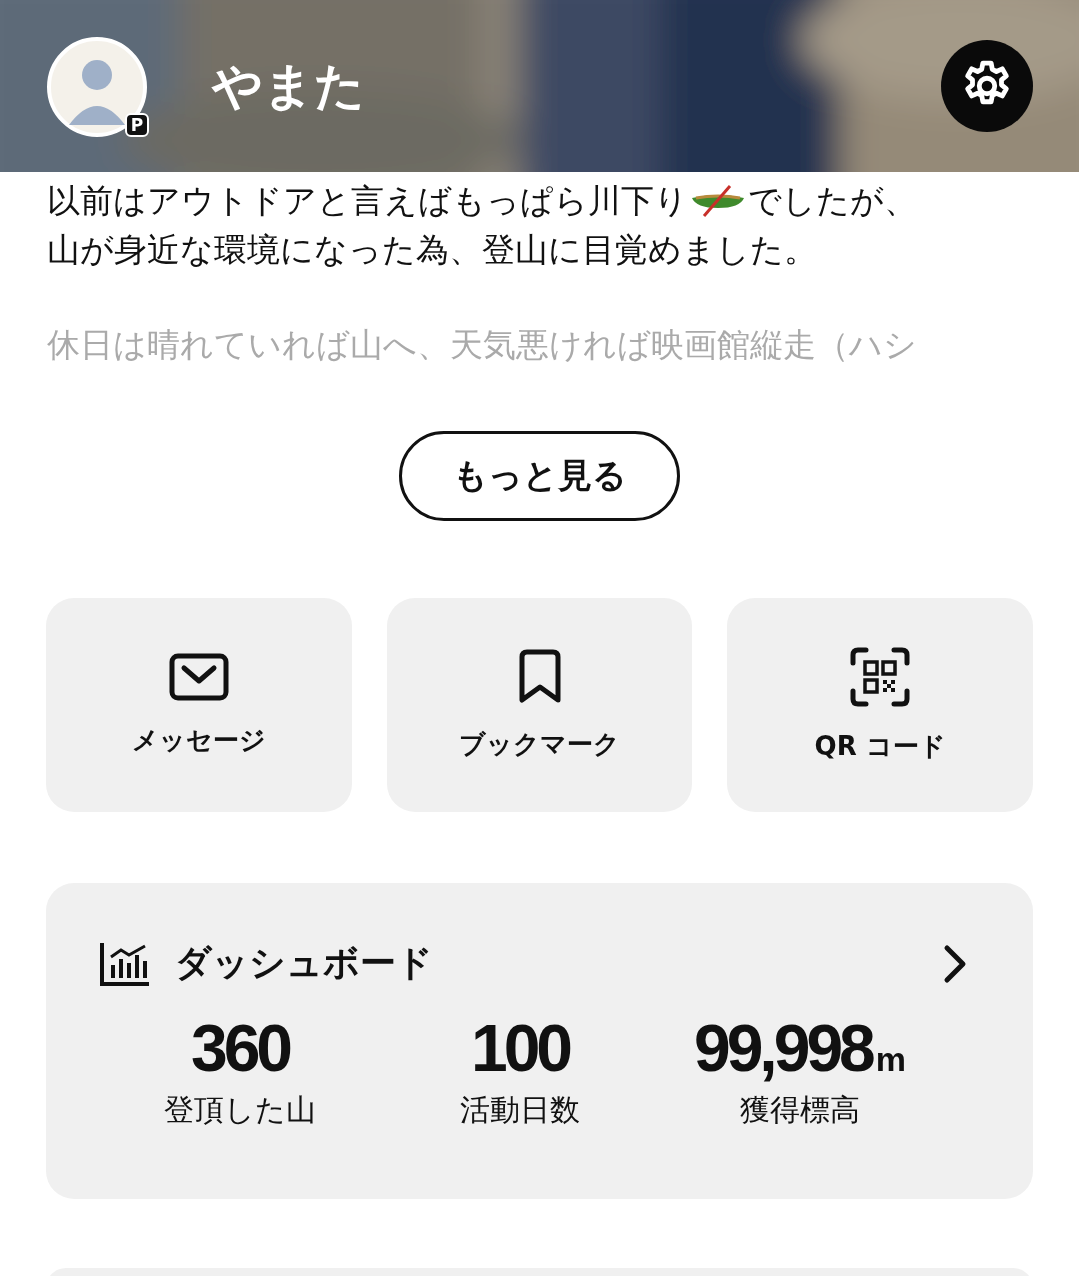 The width and height of the screenshot is (1079, 1276). What do you see at coordinates (800, 1110) in the screenshot?
I see `stat-label: 獲得標高` at bounding box center [800, 1110].